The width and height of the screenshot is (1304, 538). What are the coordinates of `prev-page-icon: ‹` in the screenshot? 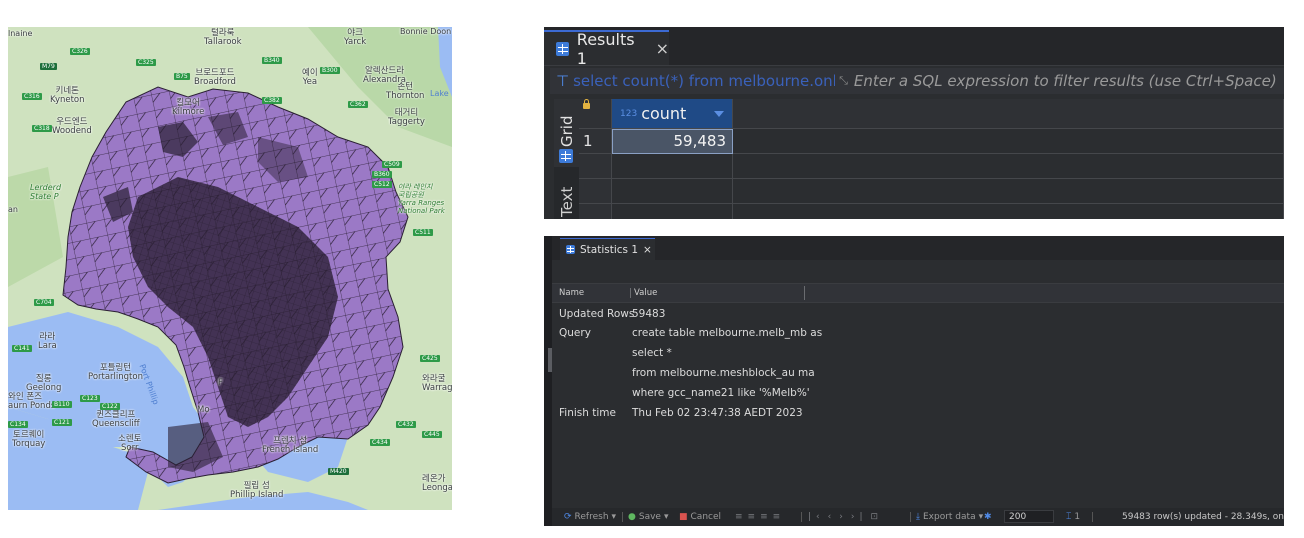 It's located at (832, 517).